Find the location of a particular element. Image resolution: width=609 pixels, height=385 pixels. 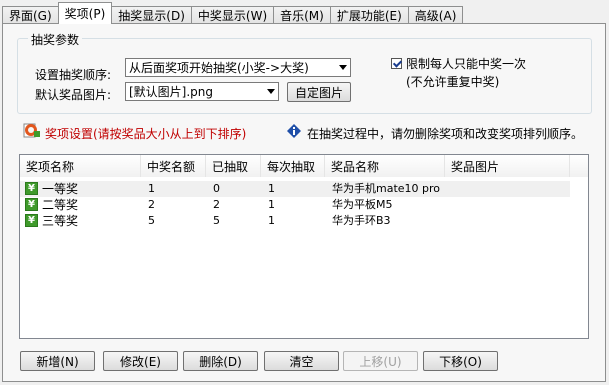

tab-advanced: 高级(A) is located at coordinates (435, 15).